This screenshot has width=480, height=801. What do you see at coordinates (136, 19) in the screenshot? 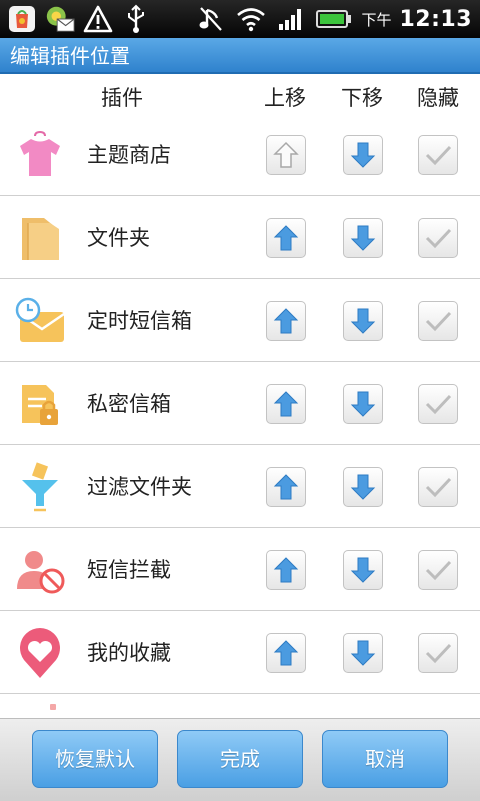
I see `usb-icon` at bounding box center [136, 19].